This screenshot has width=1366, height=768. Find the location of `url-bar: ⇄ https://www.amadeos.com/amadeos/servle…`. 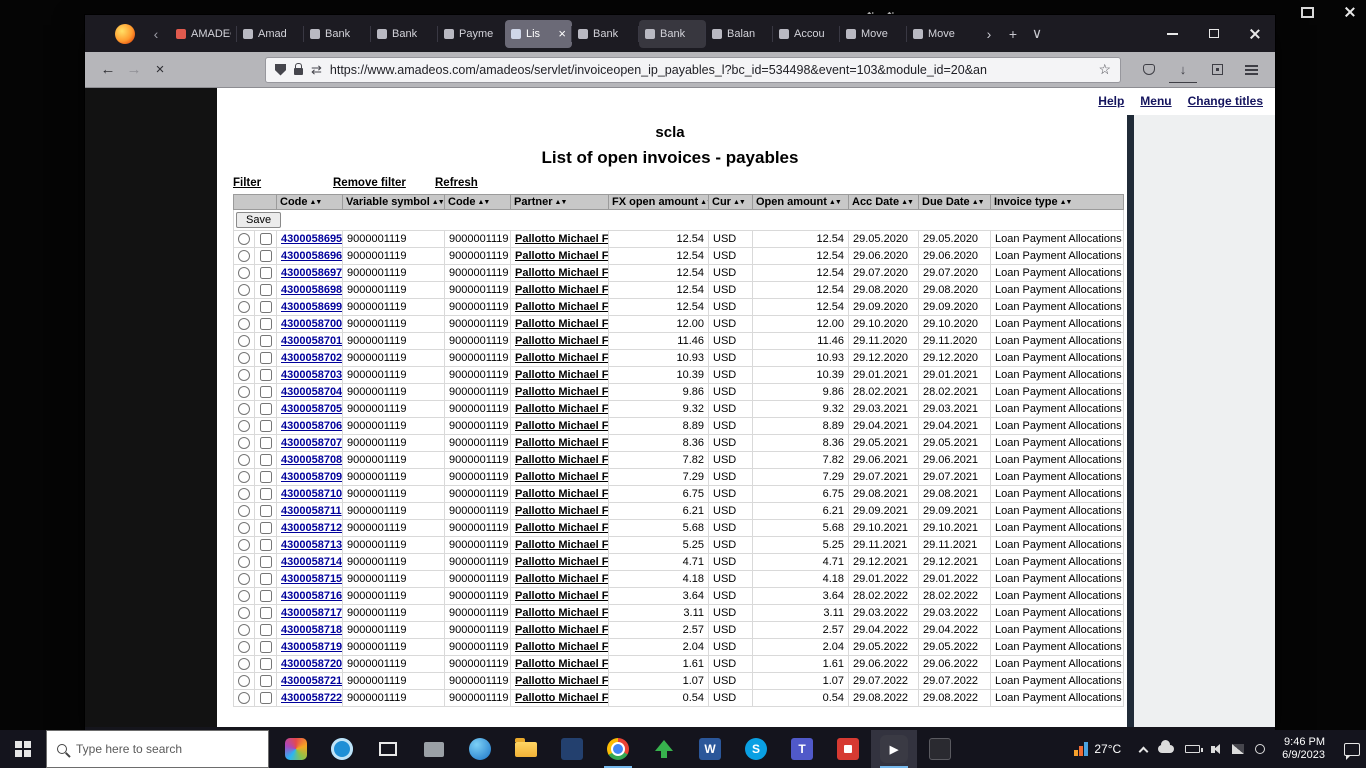

url-bar: ⇄ https://www.amadeos.com/amadeos/servle… is located at coordinates (693, 69).